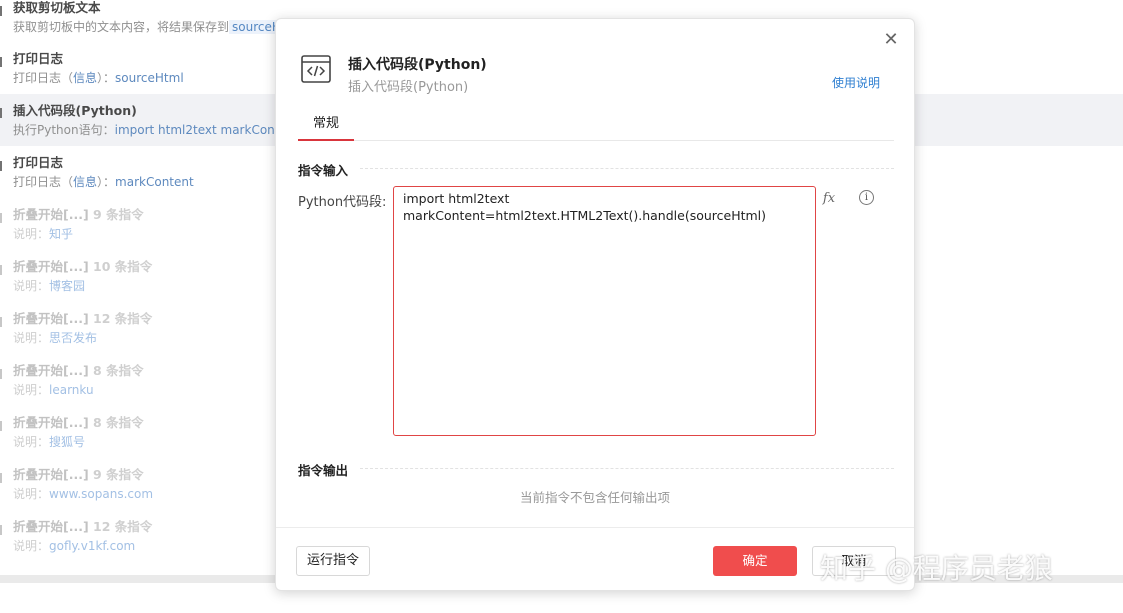  I want to click on close-icon: ✕, so click(891, 40).